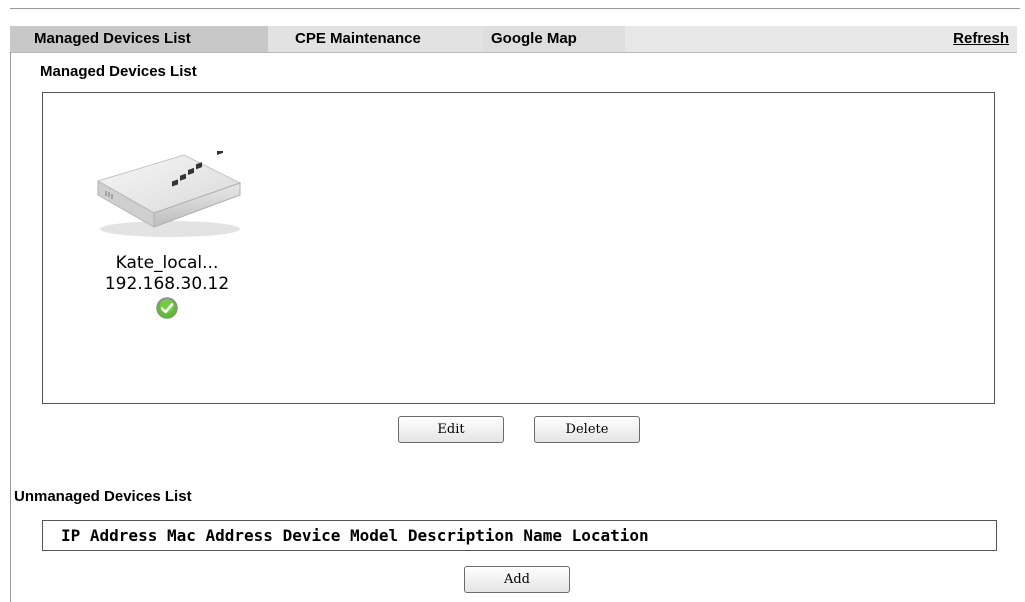 This screenshot has height=602, width=1025. What do you see at coordinates (169, 194) in the screenshot?
I see `router-device-image` at bounding box center [169, 194].